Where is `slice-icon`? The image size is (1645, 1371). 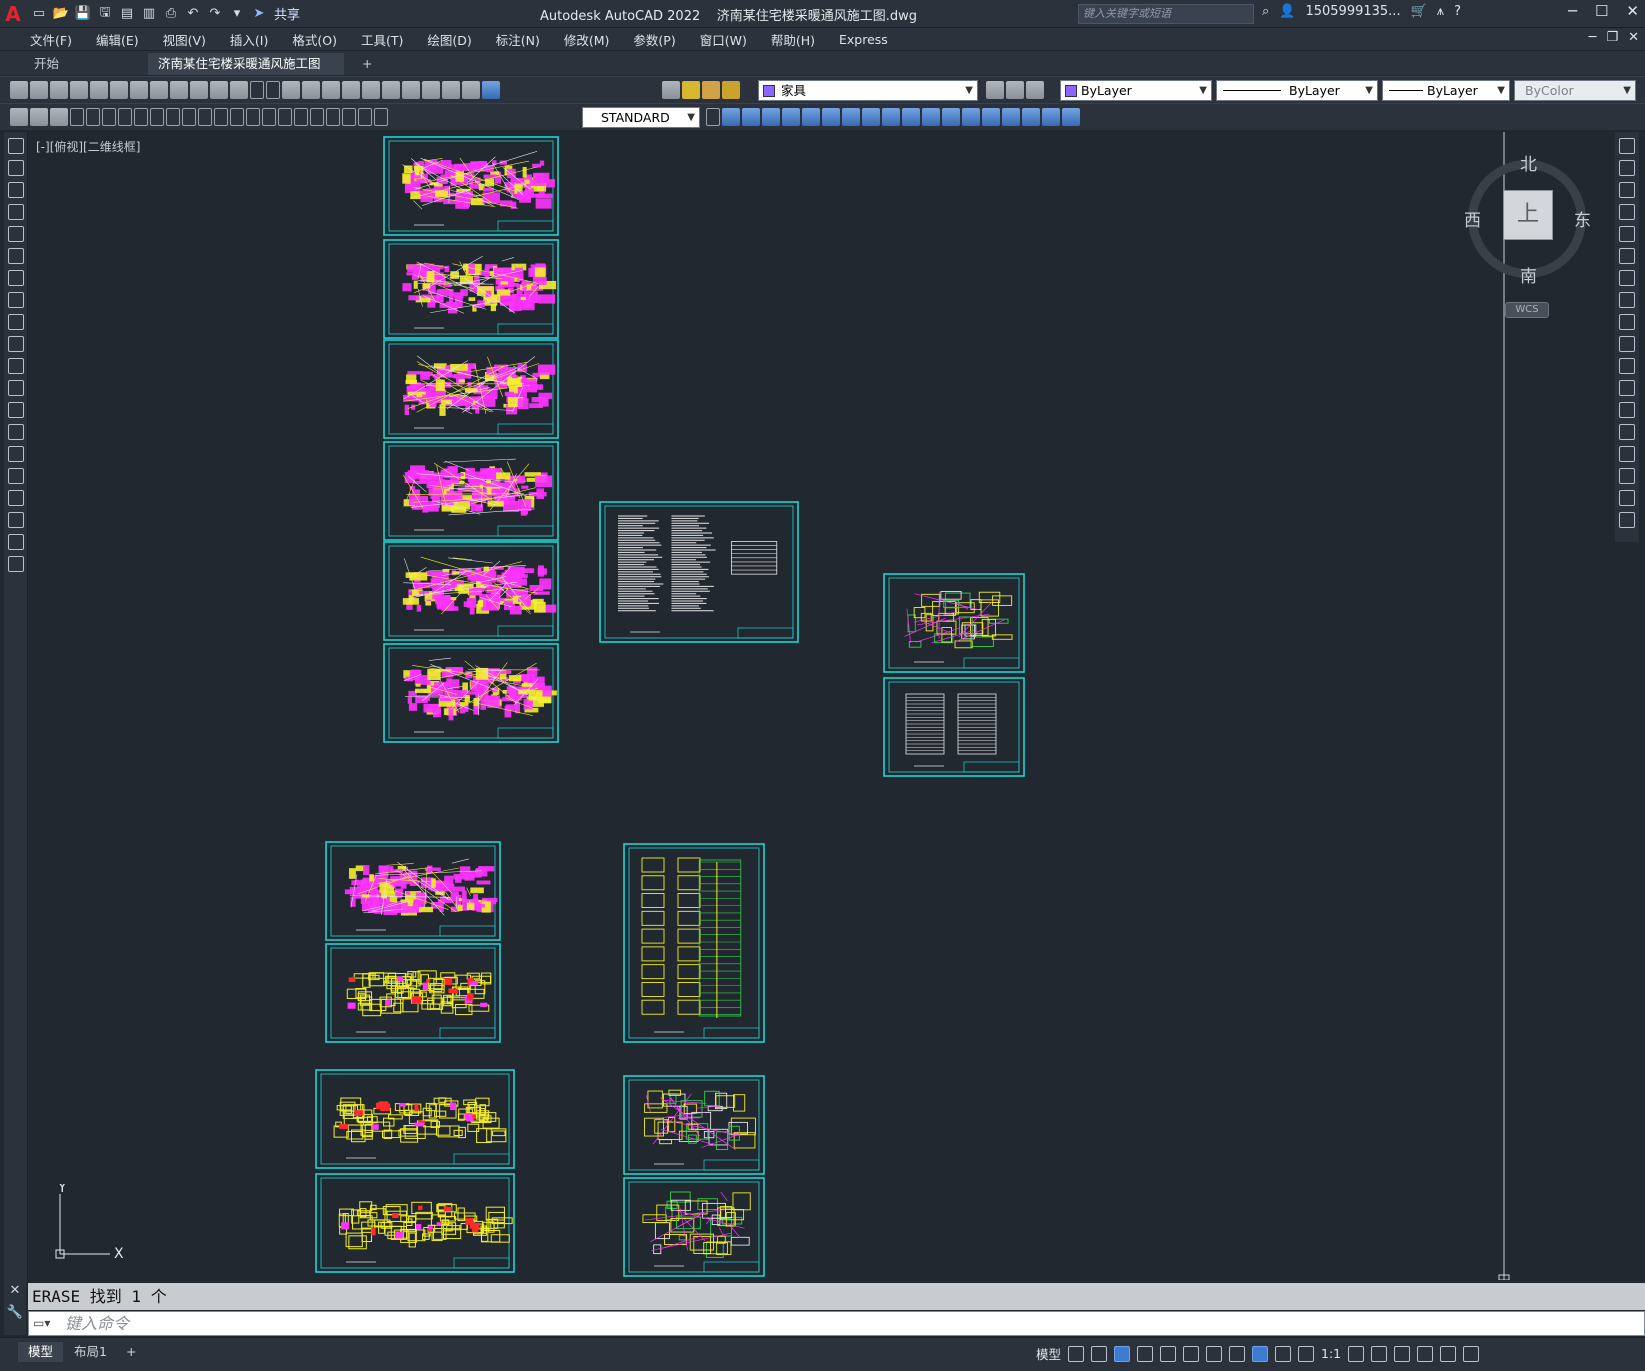 slice-icon is located at coordinates (1071, 117).